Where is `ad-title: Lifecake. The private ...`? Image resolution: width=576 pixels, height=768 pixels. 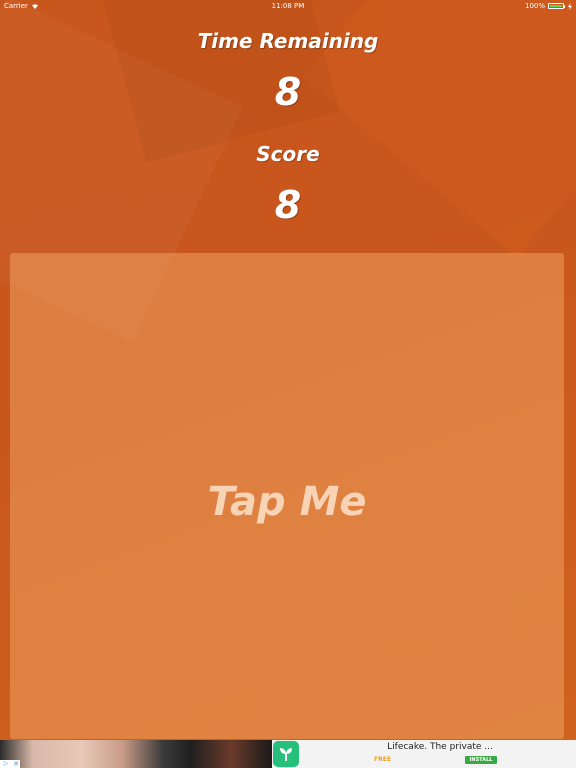 ad-title: Lifecake. The private ... is located at coordinates (440, 747).